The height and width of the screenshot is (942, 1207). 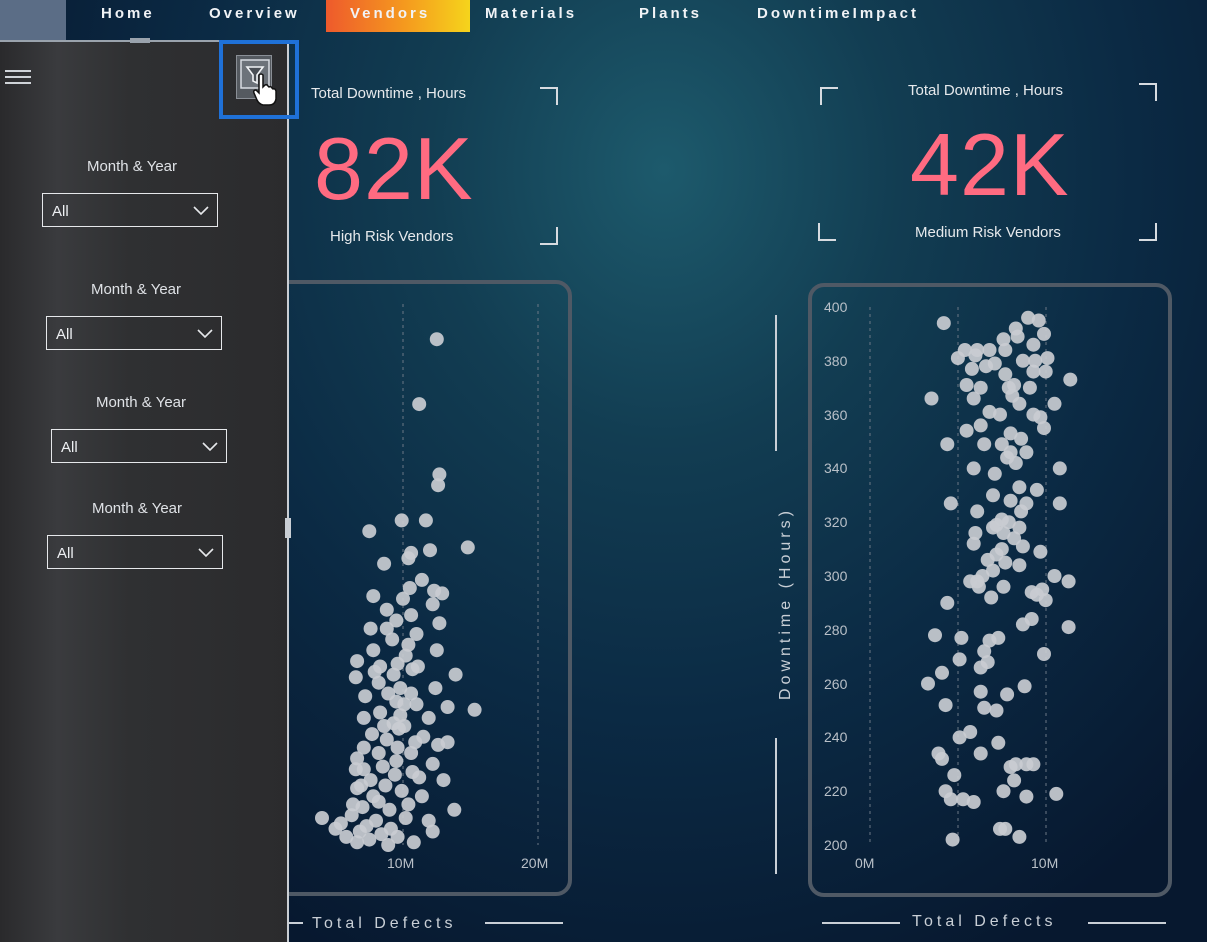 I want to click on tab-home: Home, so click(x=128, y=16).